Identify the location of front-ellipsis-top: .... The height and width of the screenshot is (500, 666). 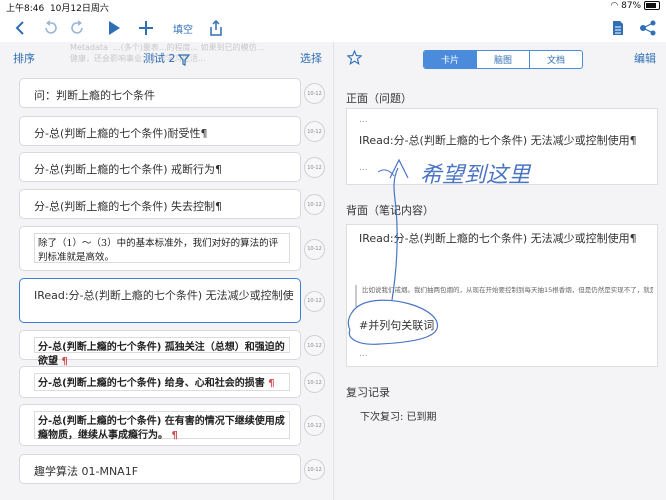
(363, 120).